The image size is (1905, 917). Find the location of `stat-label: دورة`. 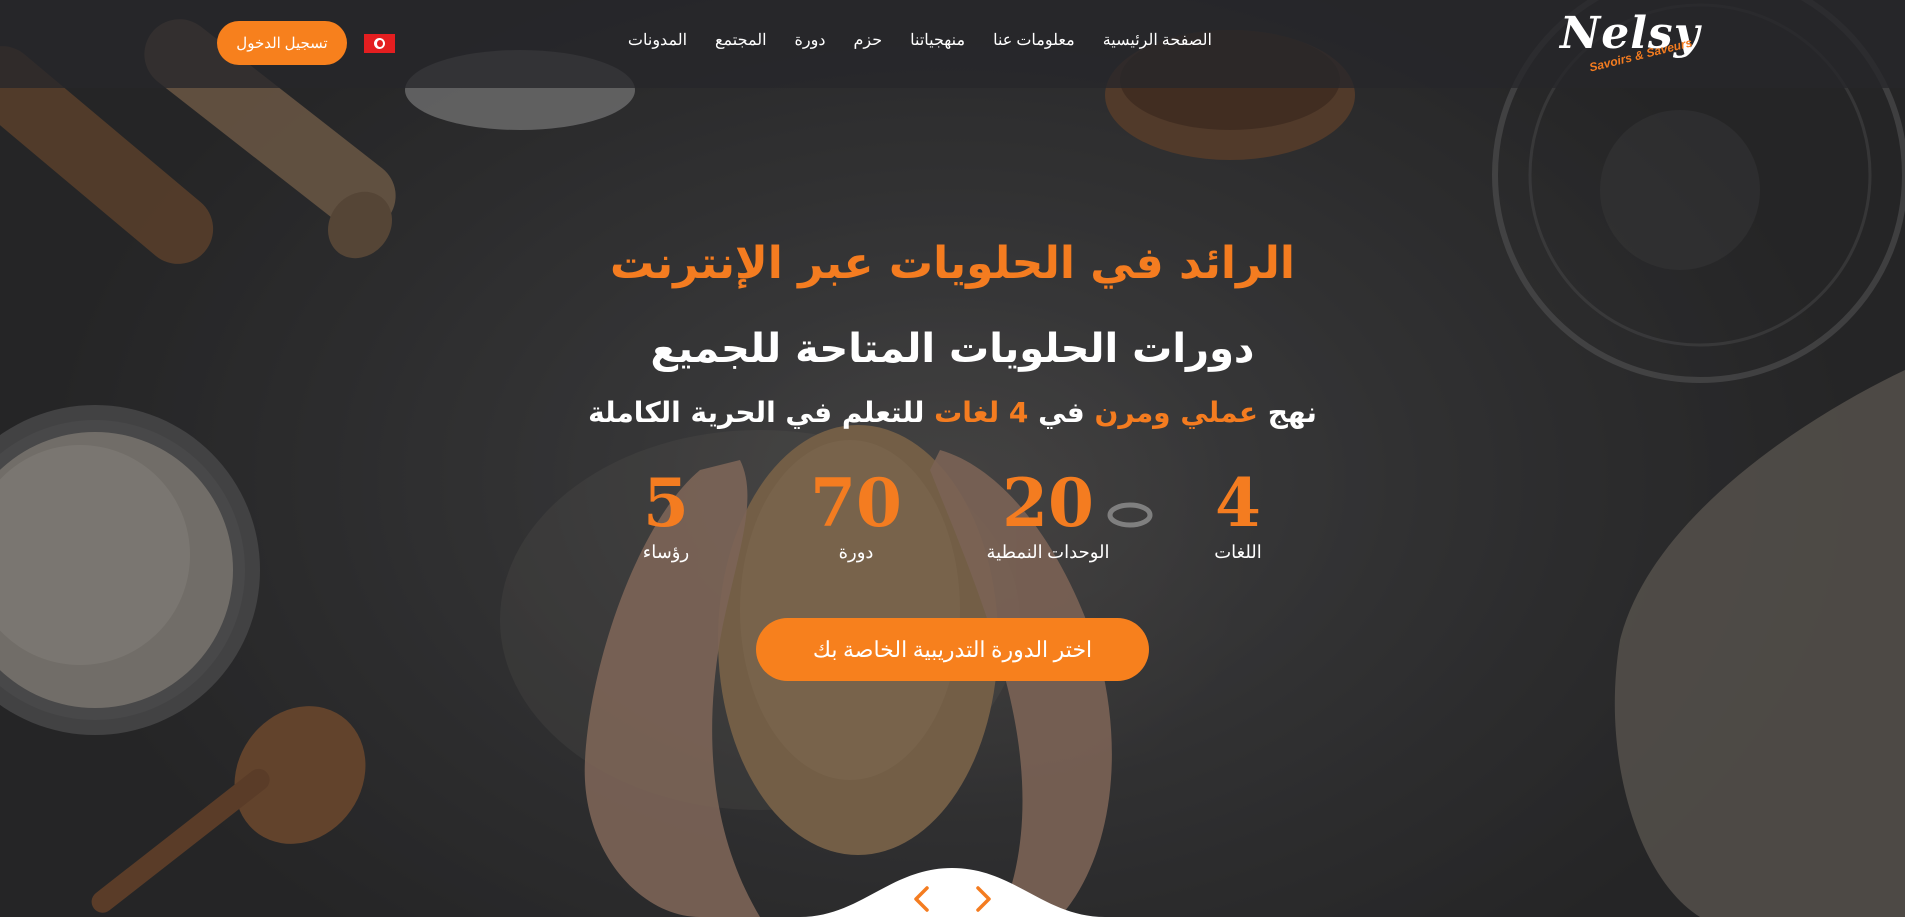

stat-label: دورة is located at coordinates (856, 552).